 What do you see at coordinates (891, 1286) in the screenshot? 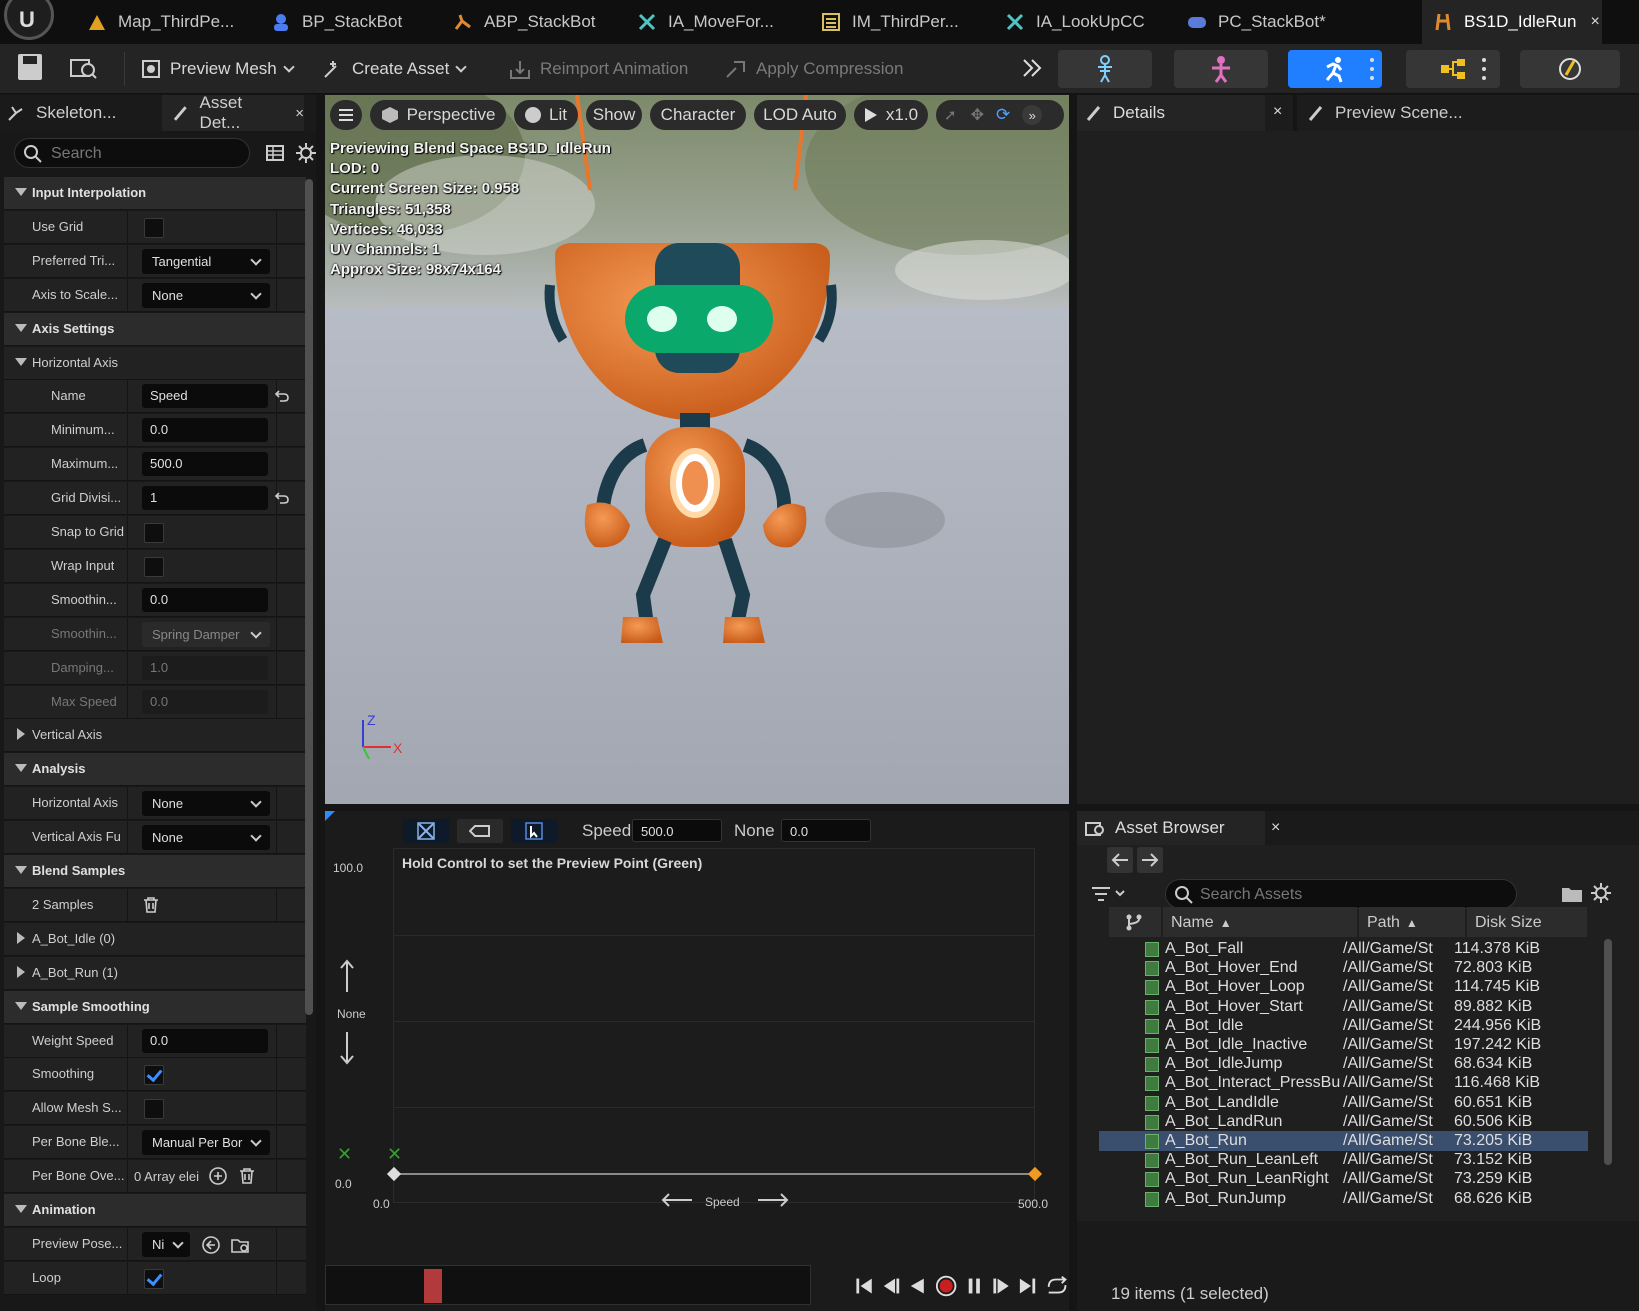
I see `step-back-icon` at bounding box center [891, 1286].